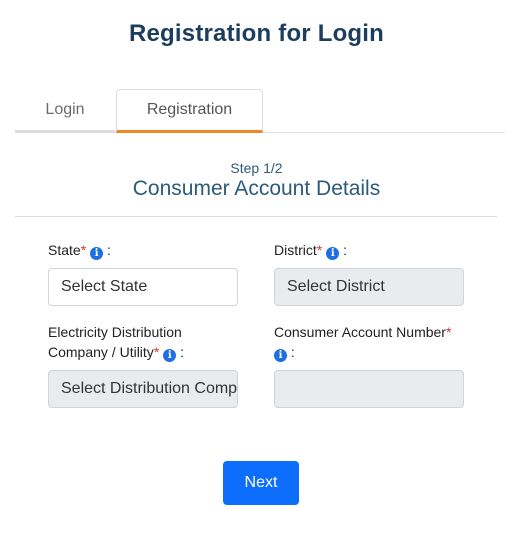  Describe the element at coordinates (369, 389) in the screenshot. I see `account-number-input` at that location.